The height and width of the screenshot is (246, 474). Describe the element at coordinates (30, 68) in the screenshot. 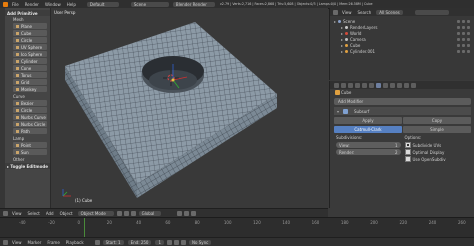

I see `tool-cone: Cone` at that location.